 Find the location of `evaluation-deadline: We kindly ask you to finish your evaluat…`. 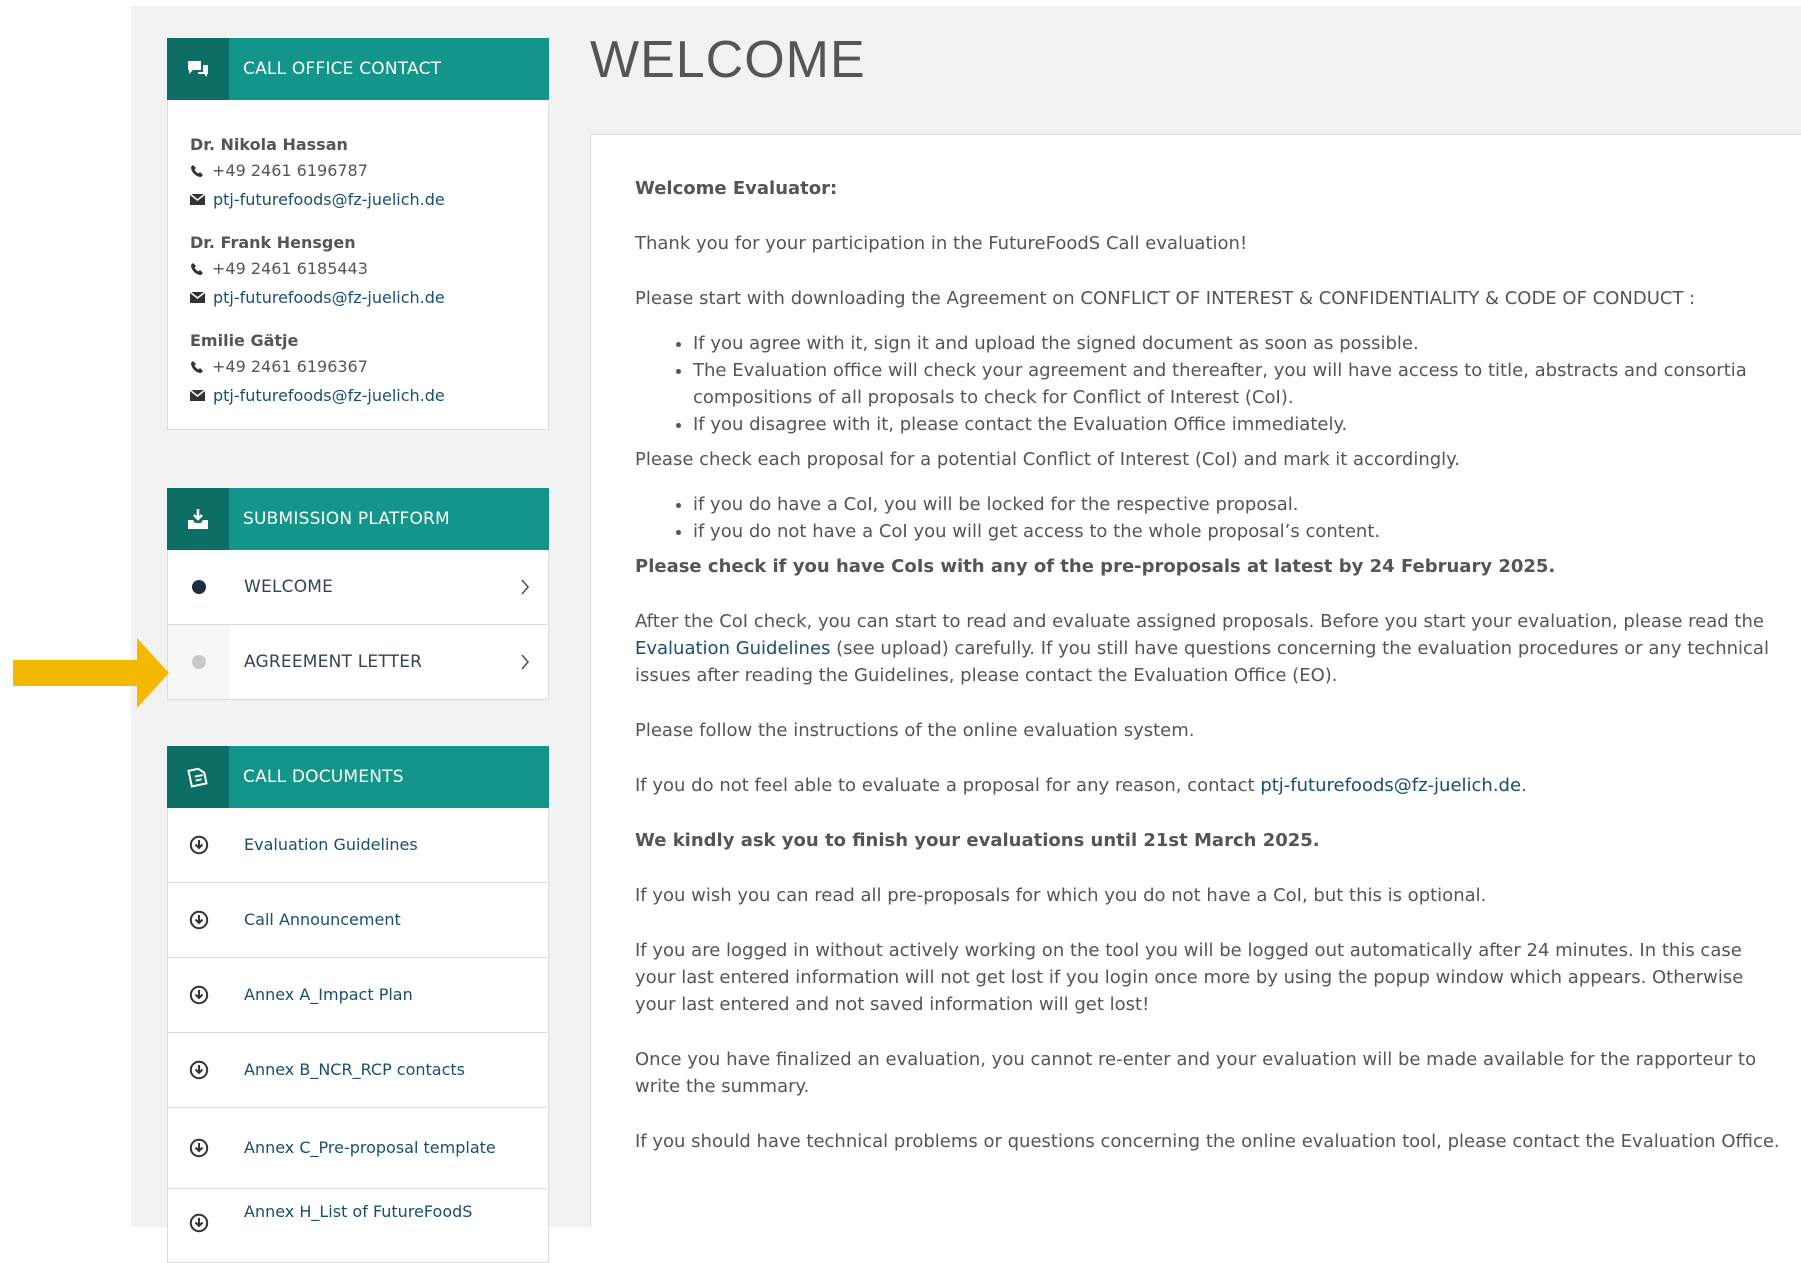

evaluation-deadline: We kindly ask you to finish your evaluat… is located at coordinates (977, 840).